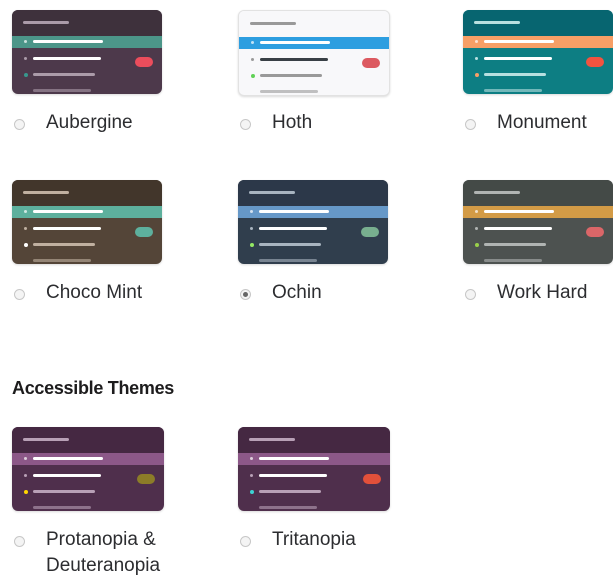 The width and height of the screenshot is (613, 581). What do you see at coordinates (542, 123) in the screenshot?
I see `theme-label-monument: Monument` at bounding box center [542, 123].